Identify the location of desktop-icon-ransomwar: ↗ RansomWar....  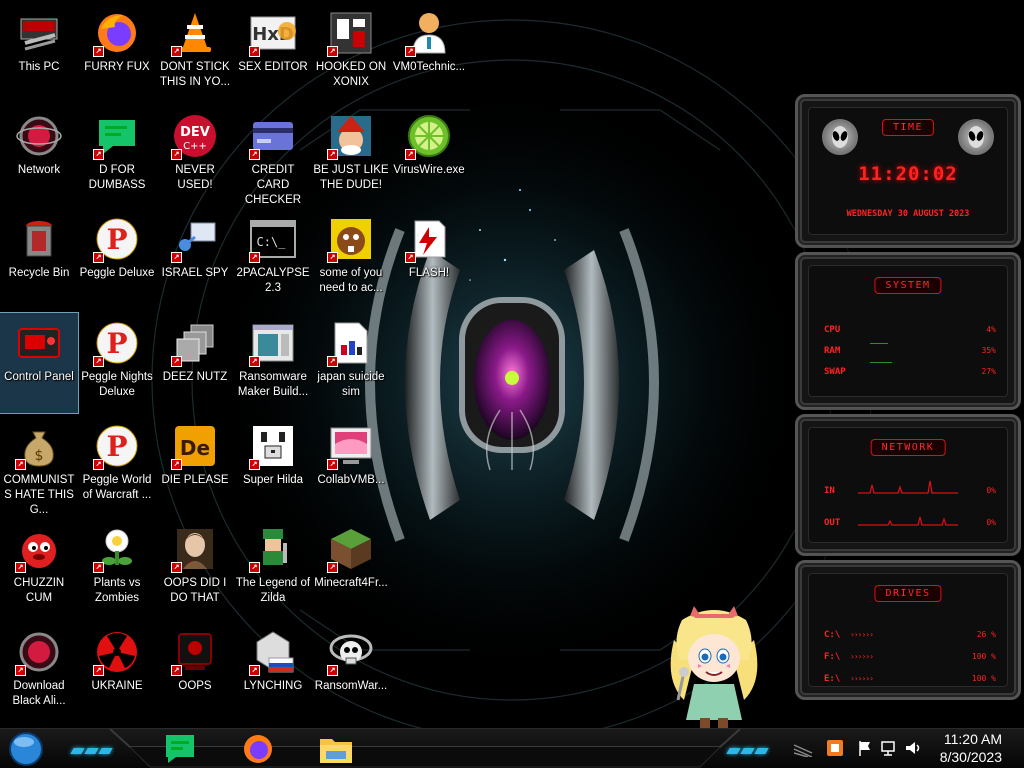
(351, 672).